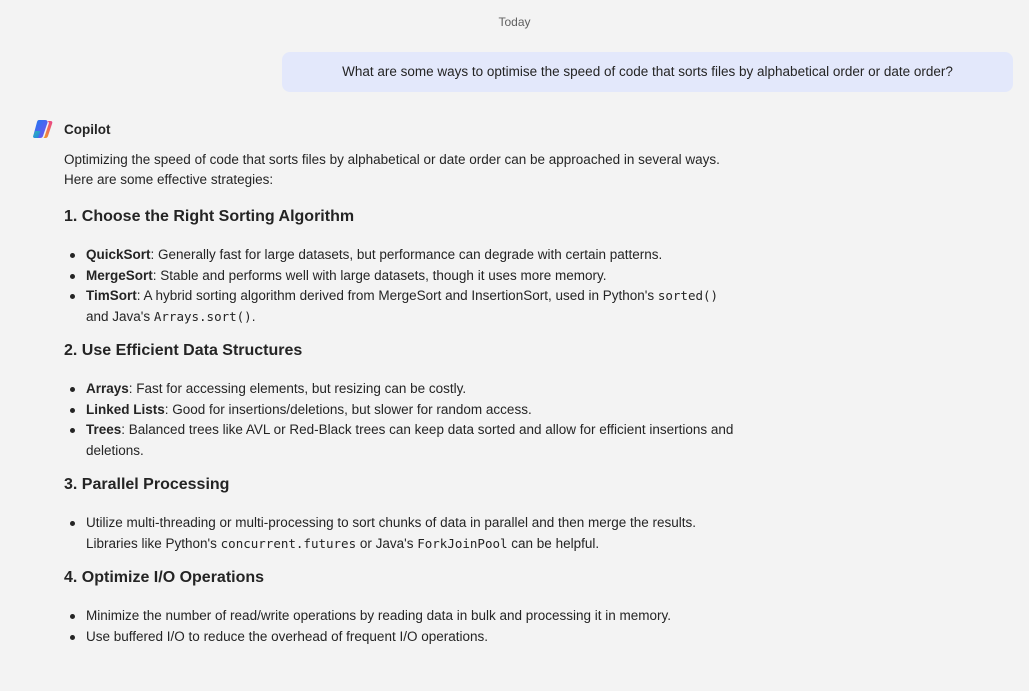 This screenshot has height=691, width=1029. What do you see at coordinates (514, 22) in the screenshot?
I see `date-separator: Today` at bounding box center [514, 22].